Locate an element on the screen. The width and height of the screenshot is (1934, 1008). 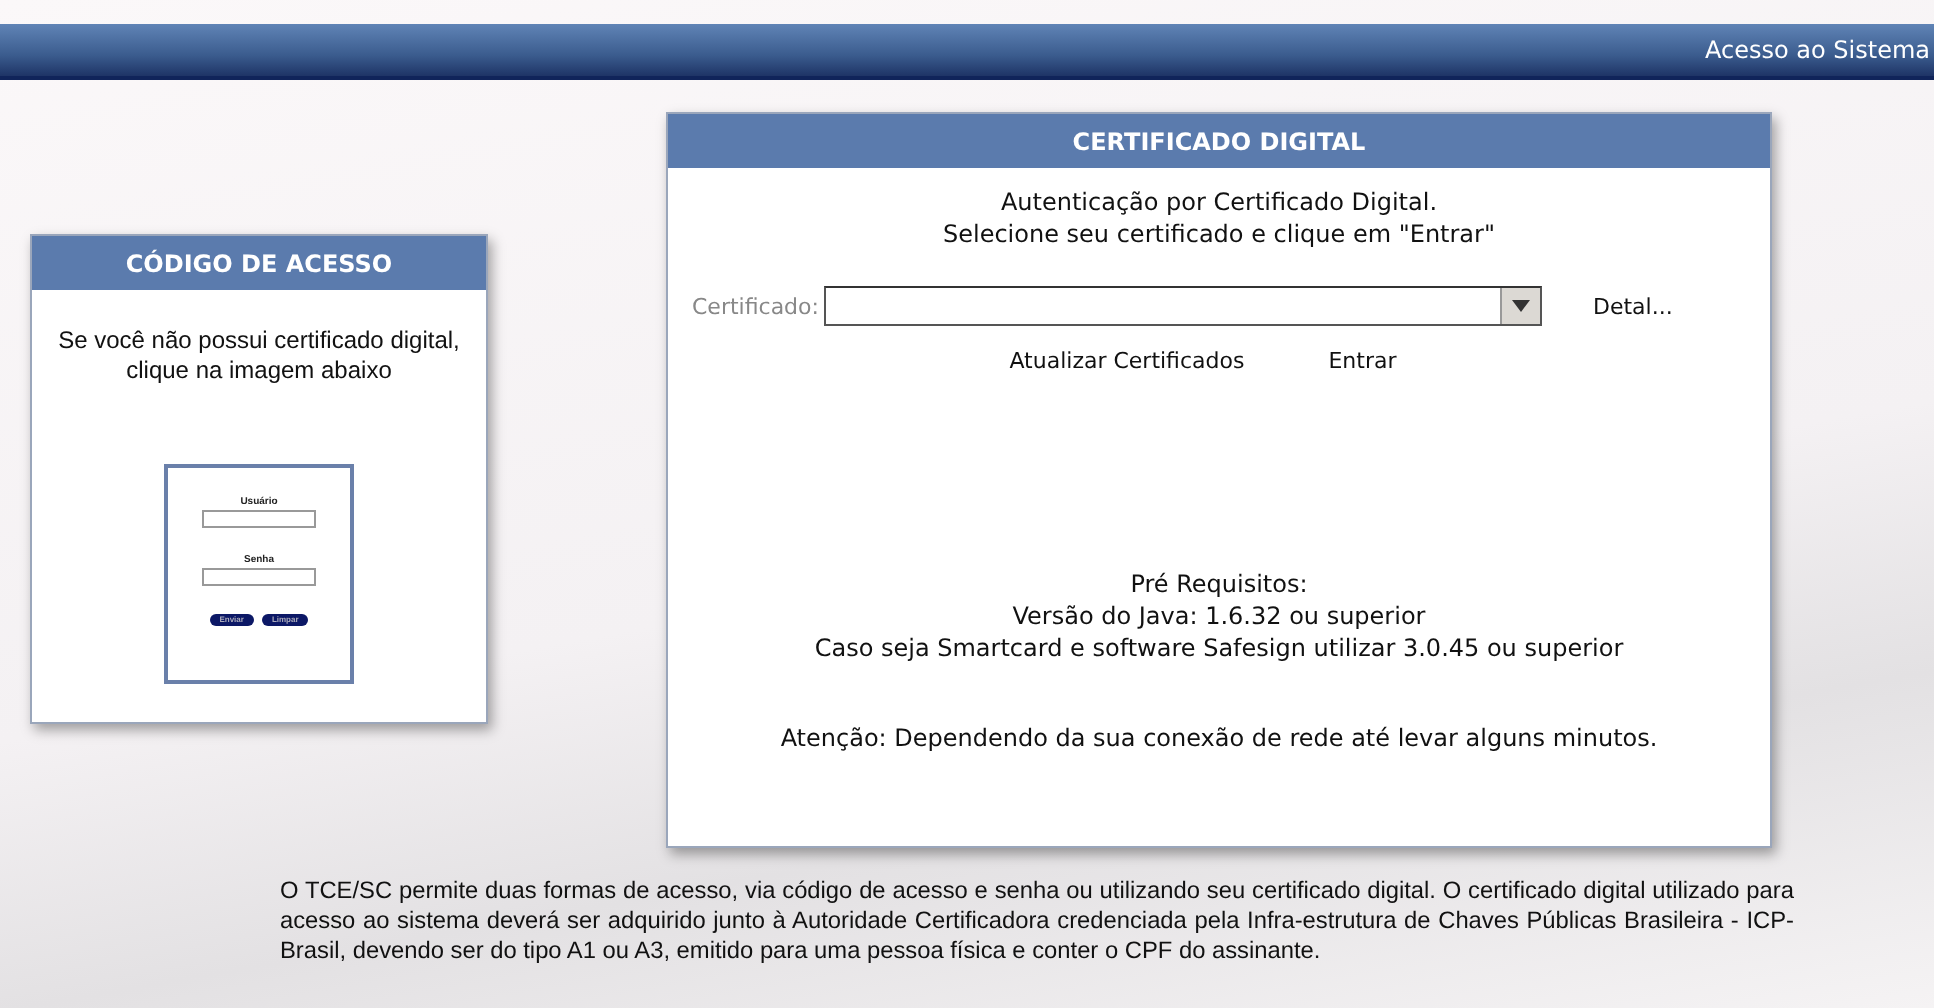
header-title: Acesso ao Sistema is located at coordinates (1818, 50).